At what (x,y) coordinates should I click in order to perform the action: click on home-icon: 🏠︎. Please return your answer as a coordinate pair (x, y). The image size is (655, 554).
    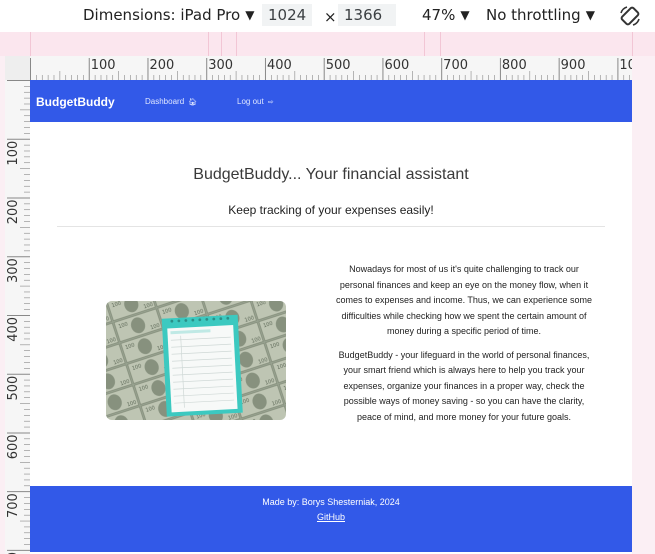
    Looking at the image, I should click on (193, 102).